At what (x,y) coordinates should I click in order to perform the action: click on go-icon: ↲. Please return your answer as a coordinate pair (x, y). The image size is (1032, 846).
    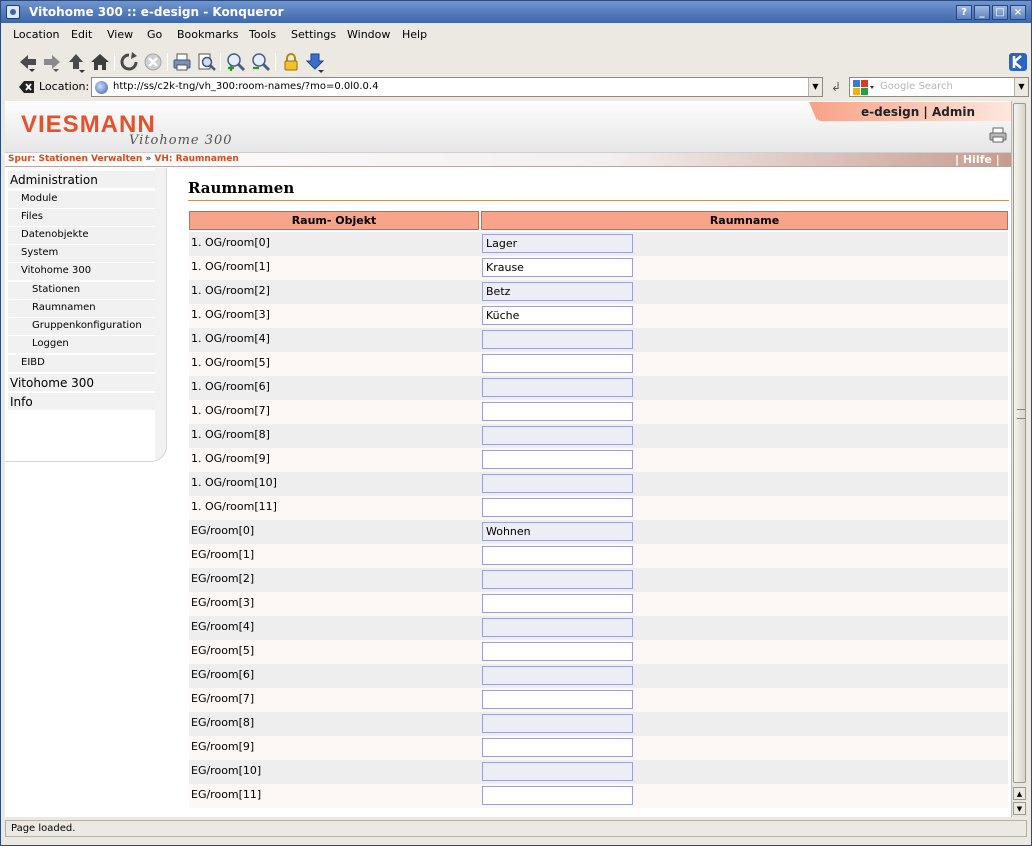
    Looking at the image, I should click on (836, 87).